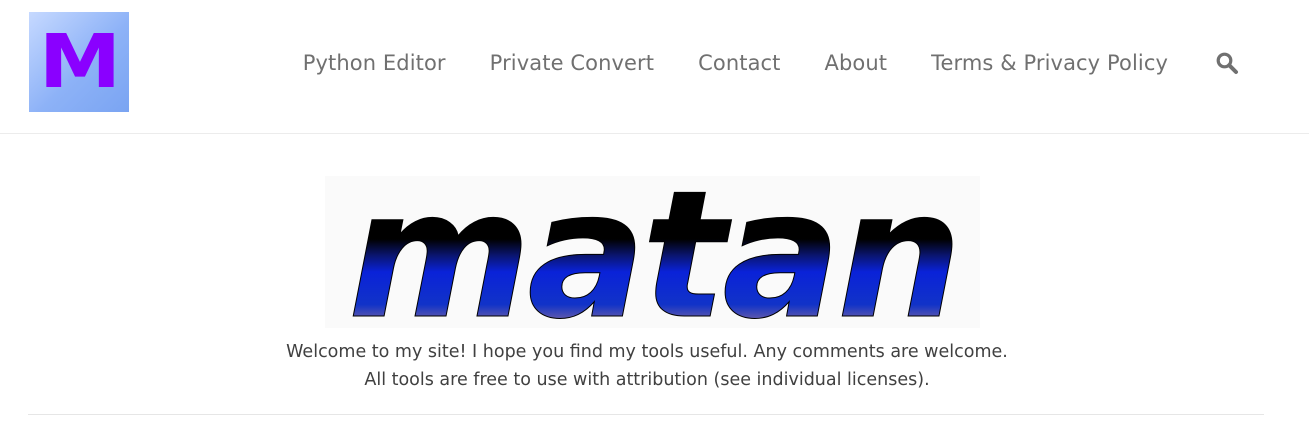 This screenshot has width=1309, height=436. I want to click on logo-letter: M, so click(79, 62).